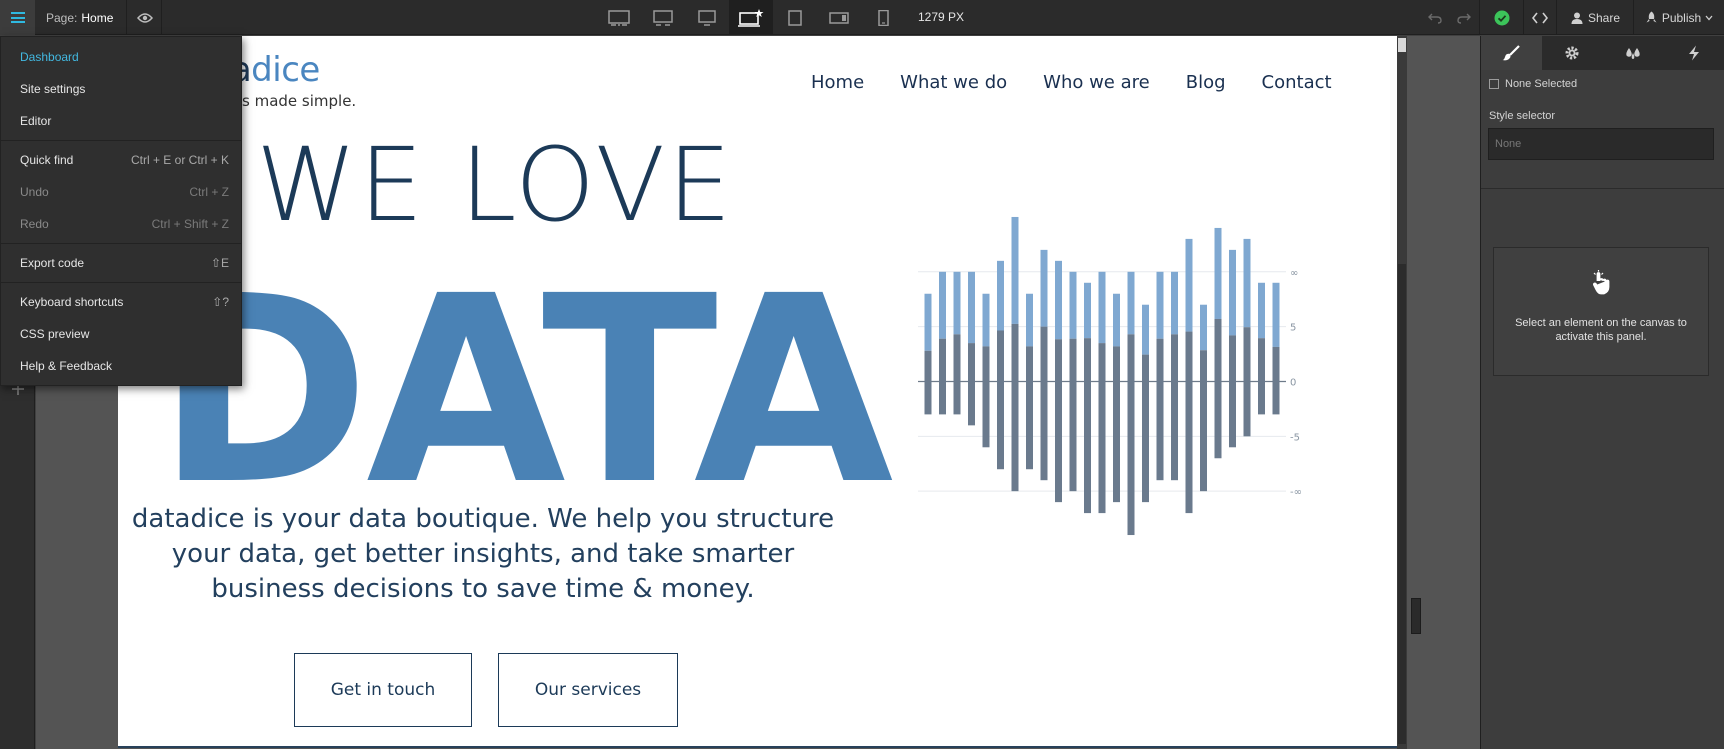  What do you see at coordinates (62, 17) in the screenshot?
I see `page-selector-label: Page:` at bounding box center [62, 17].